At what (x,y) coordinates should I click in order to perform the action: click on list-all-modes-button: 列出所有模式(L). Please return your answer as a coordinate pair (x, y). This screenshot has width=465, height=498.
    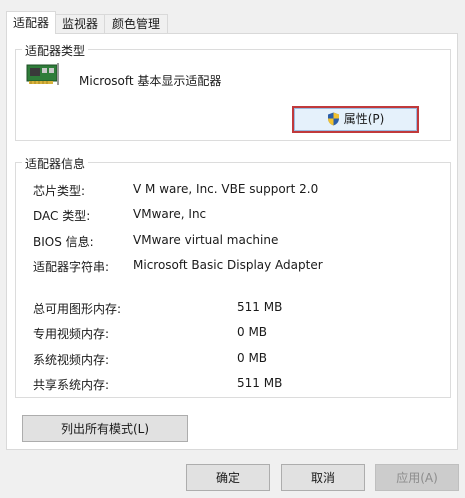
    Looking at the image, I should click on (105, 428).